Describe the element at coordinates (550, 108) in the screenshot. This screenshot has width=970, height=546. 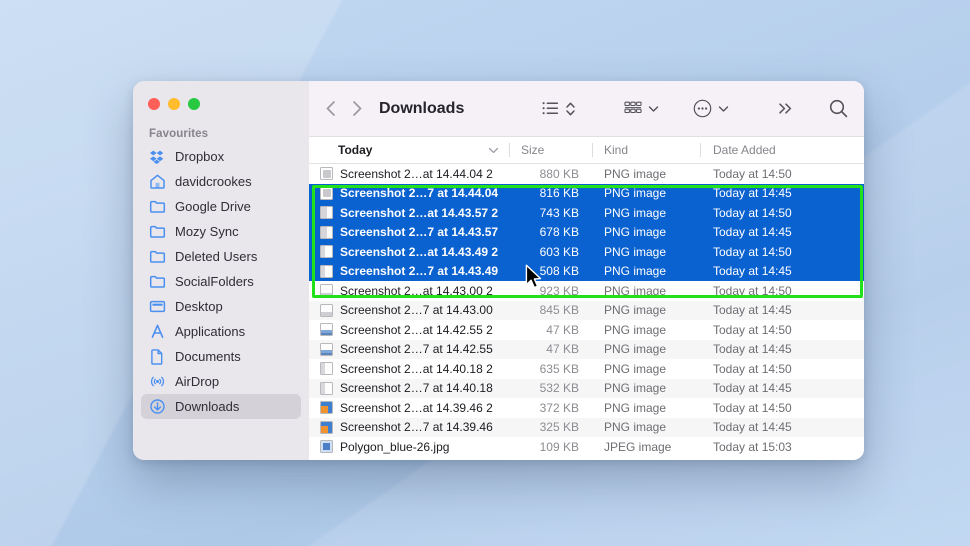
I see `list-view-icon` at that location.